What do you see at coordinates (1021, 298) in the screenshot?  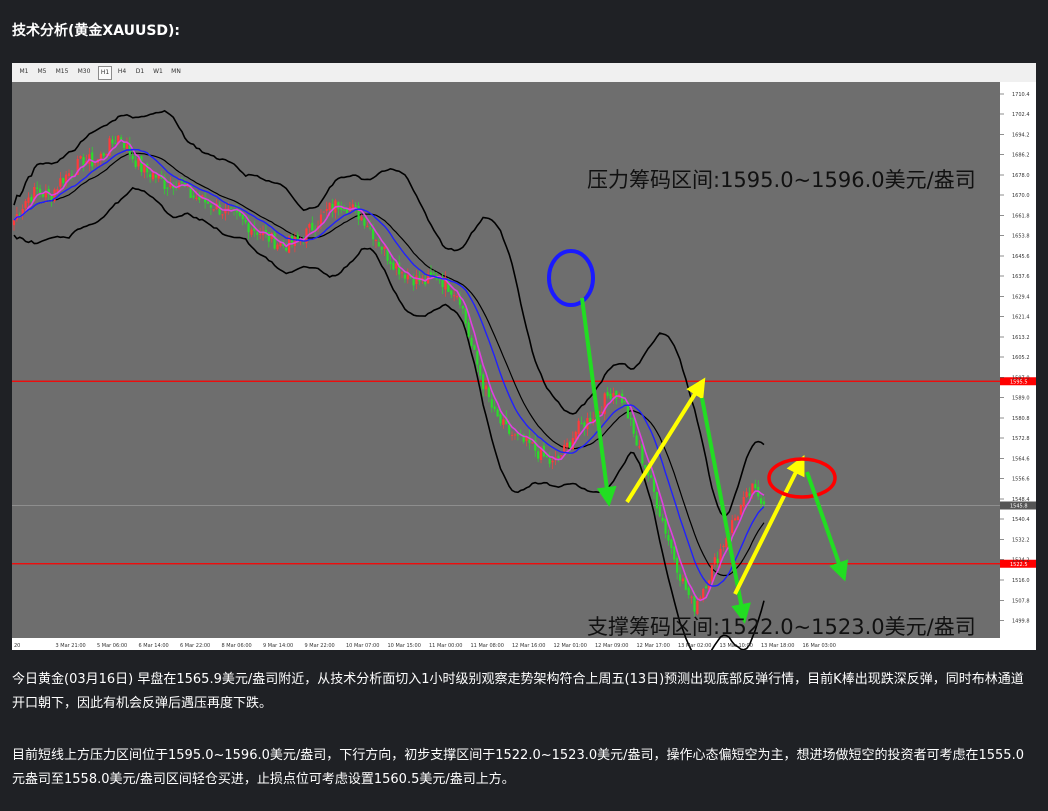 I see `y-tick-label: 1629.4` at bounding box center [1021, 298].